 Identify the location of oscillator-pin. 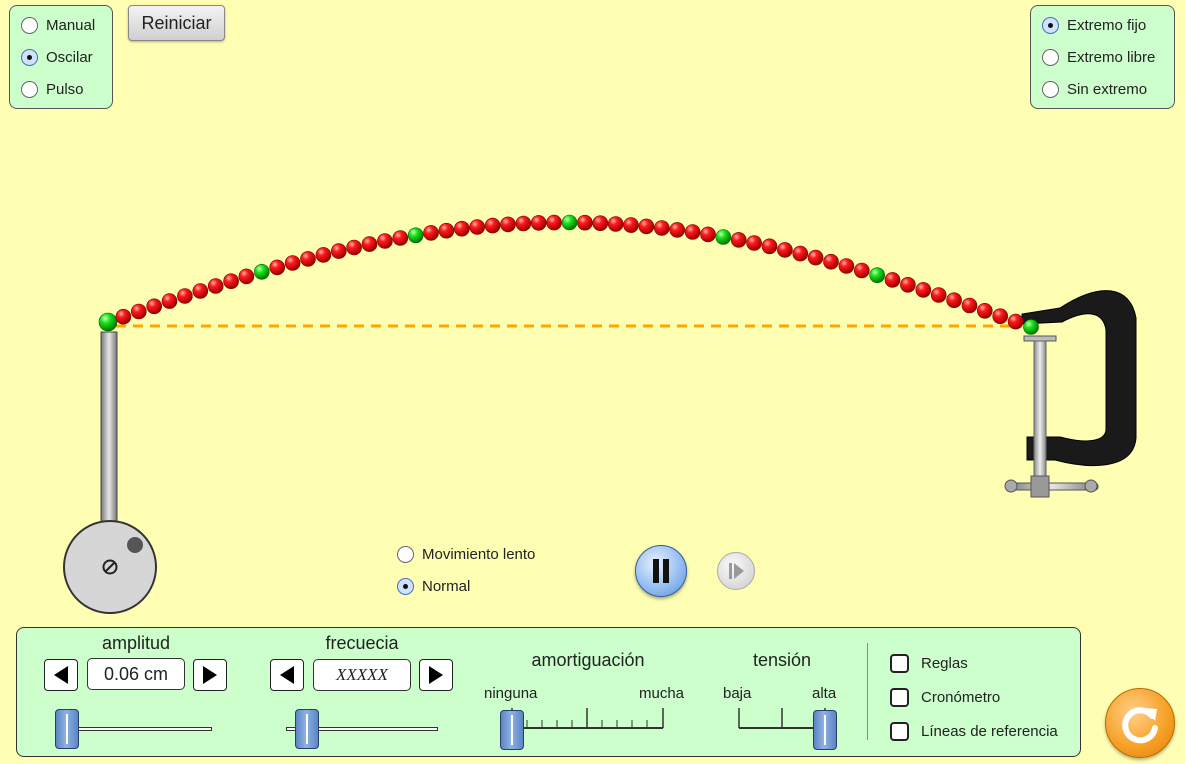
(135, 545).